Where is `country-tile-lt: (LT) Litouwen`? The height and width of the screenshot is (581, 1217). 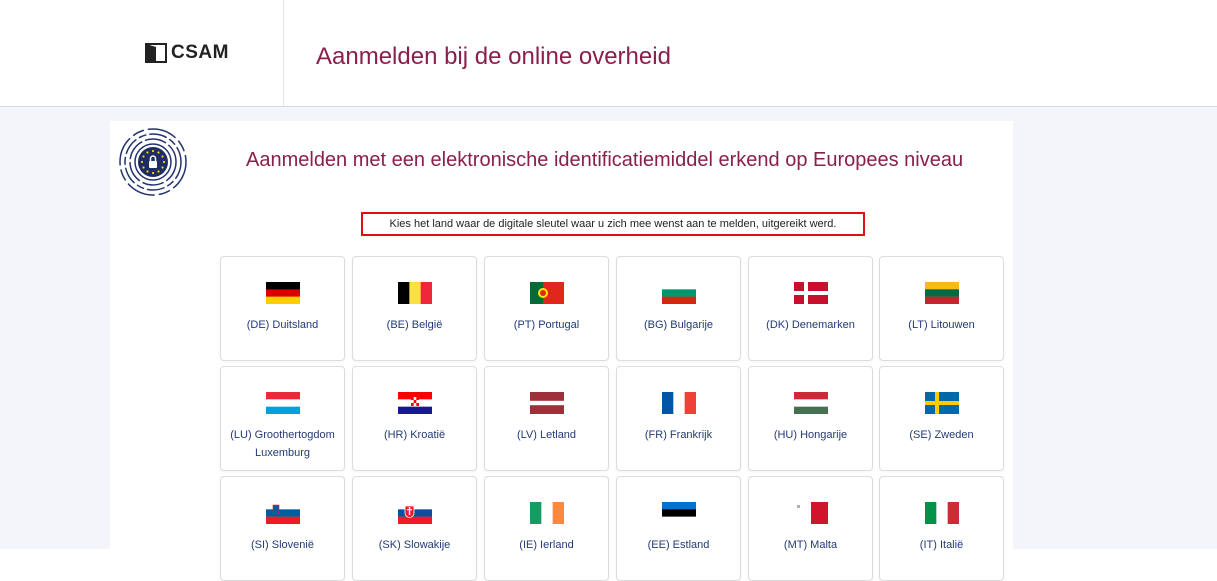
country-tile-lt: (LT) Litouwen is located at coordinates (941, 308).